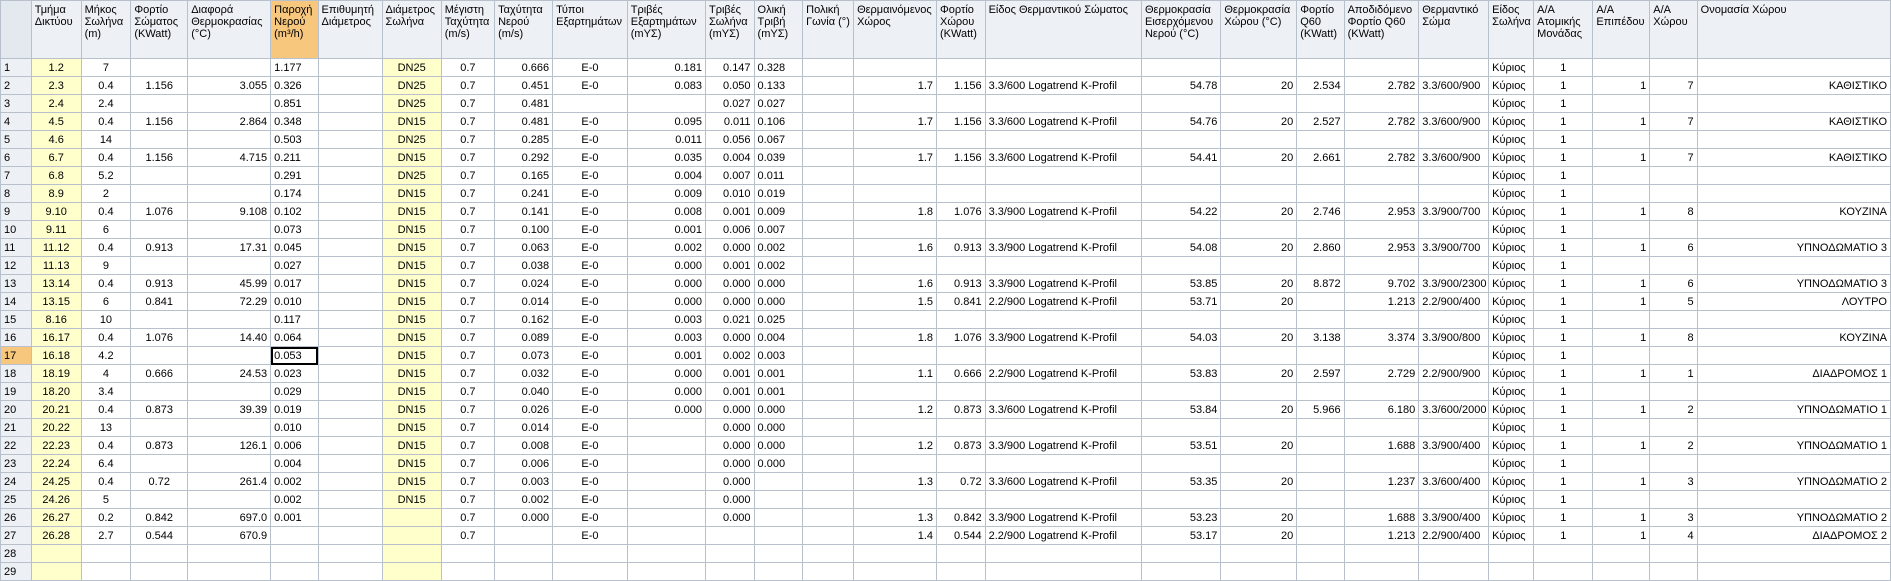 The image size is (1891, 581). I want to click on grid-cell-c21: 1.213, so click(1381, 535).